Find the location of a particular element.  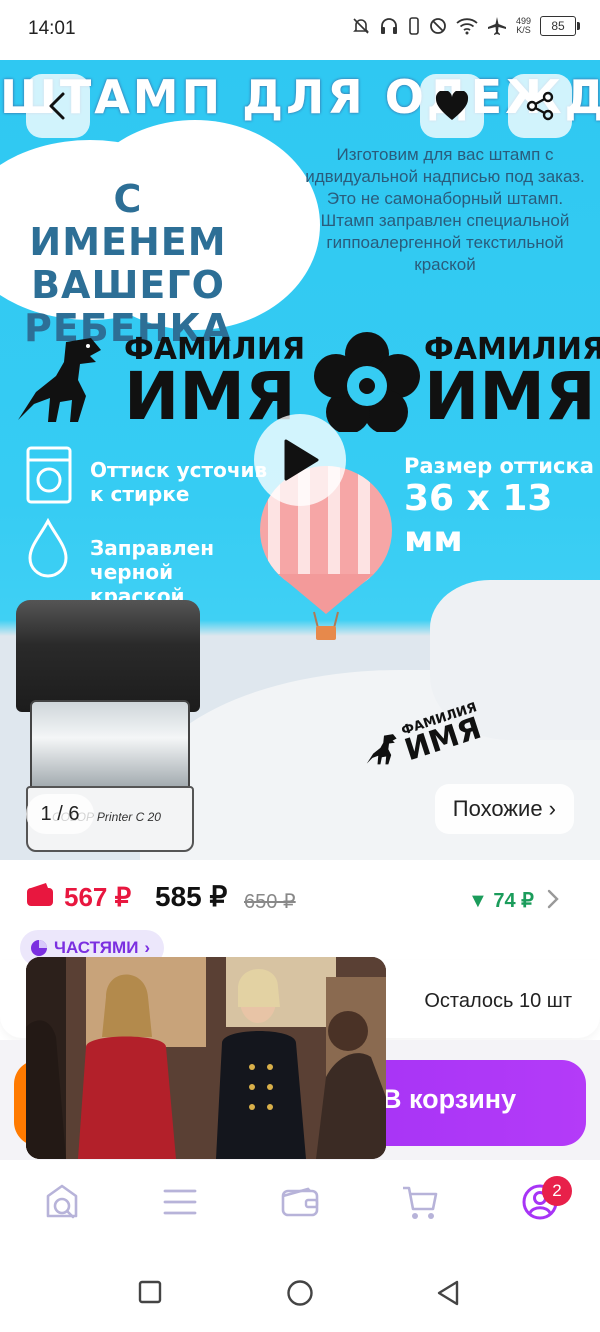

play-video-button is located at coordinates (300, 460).